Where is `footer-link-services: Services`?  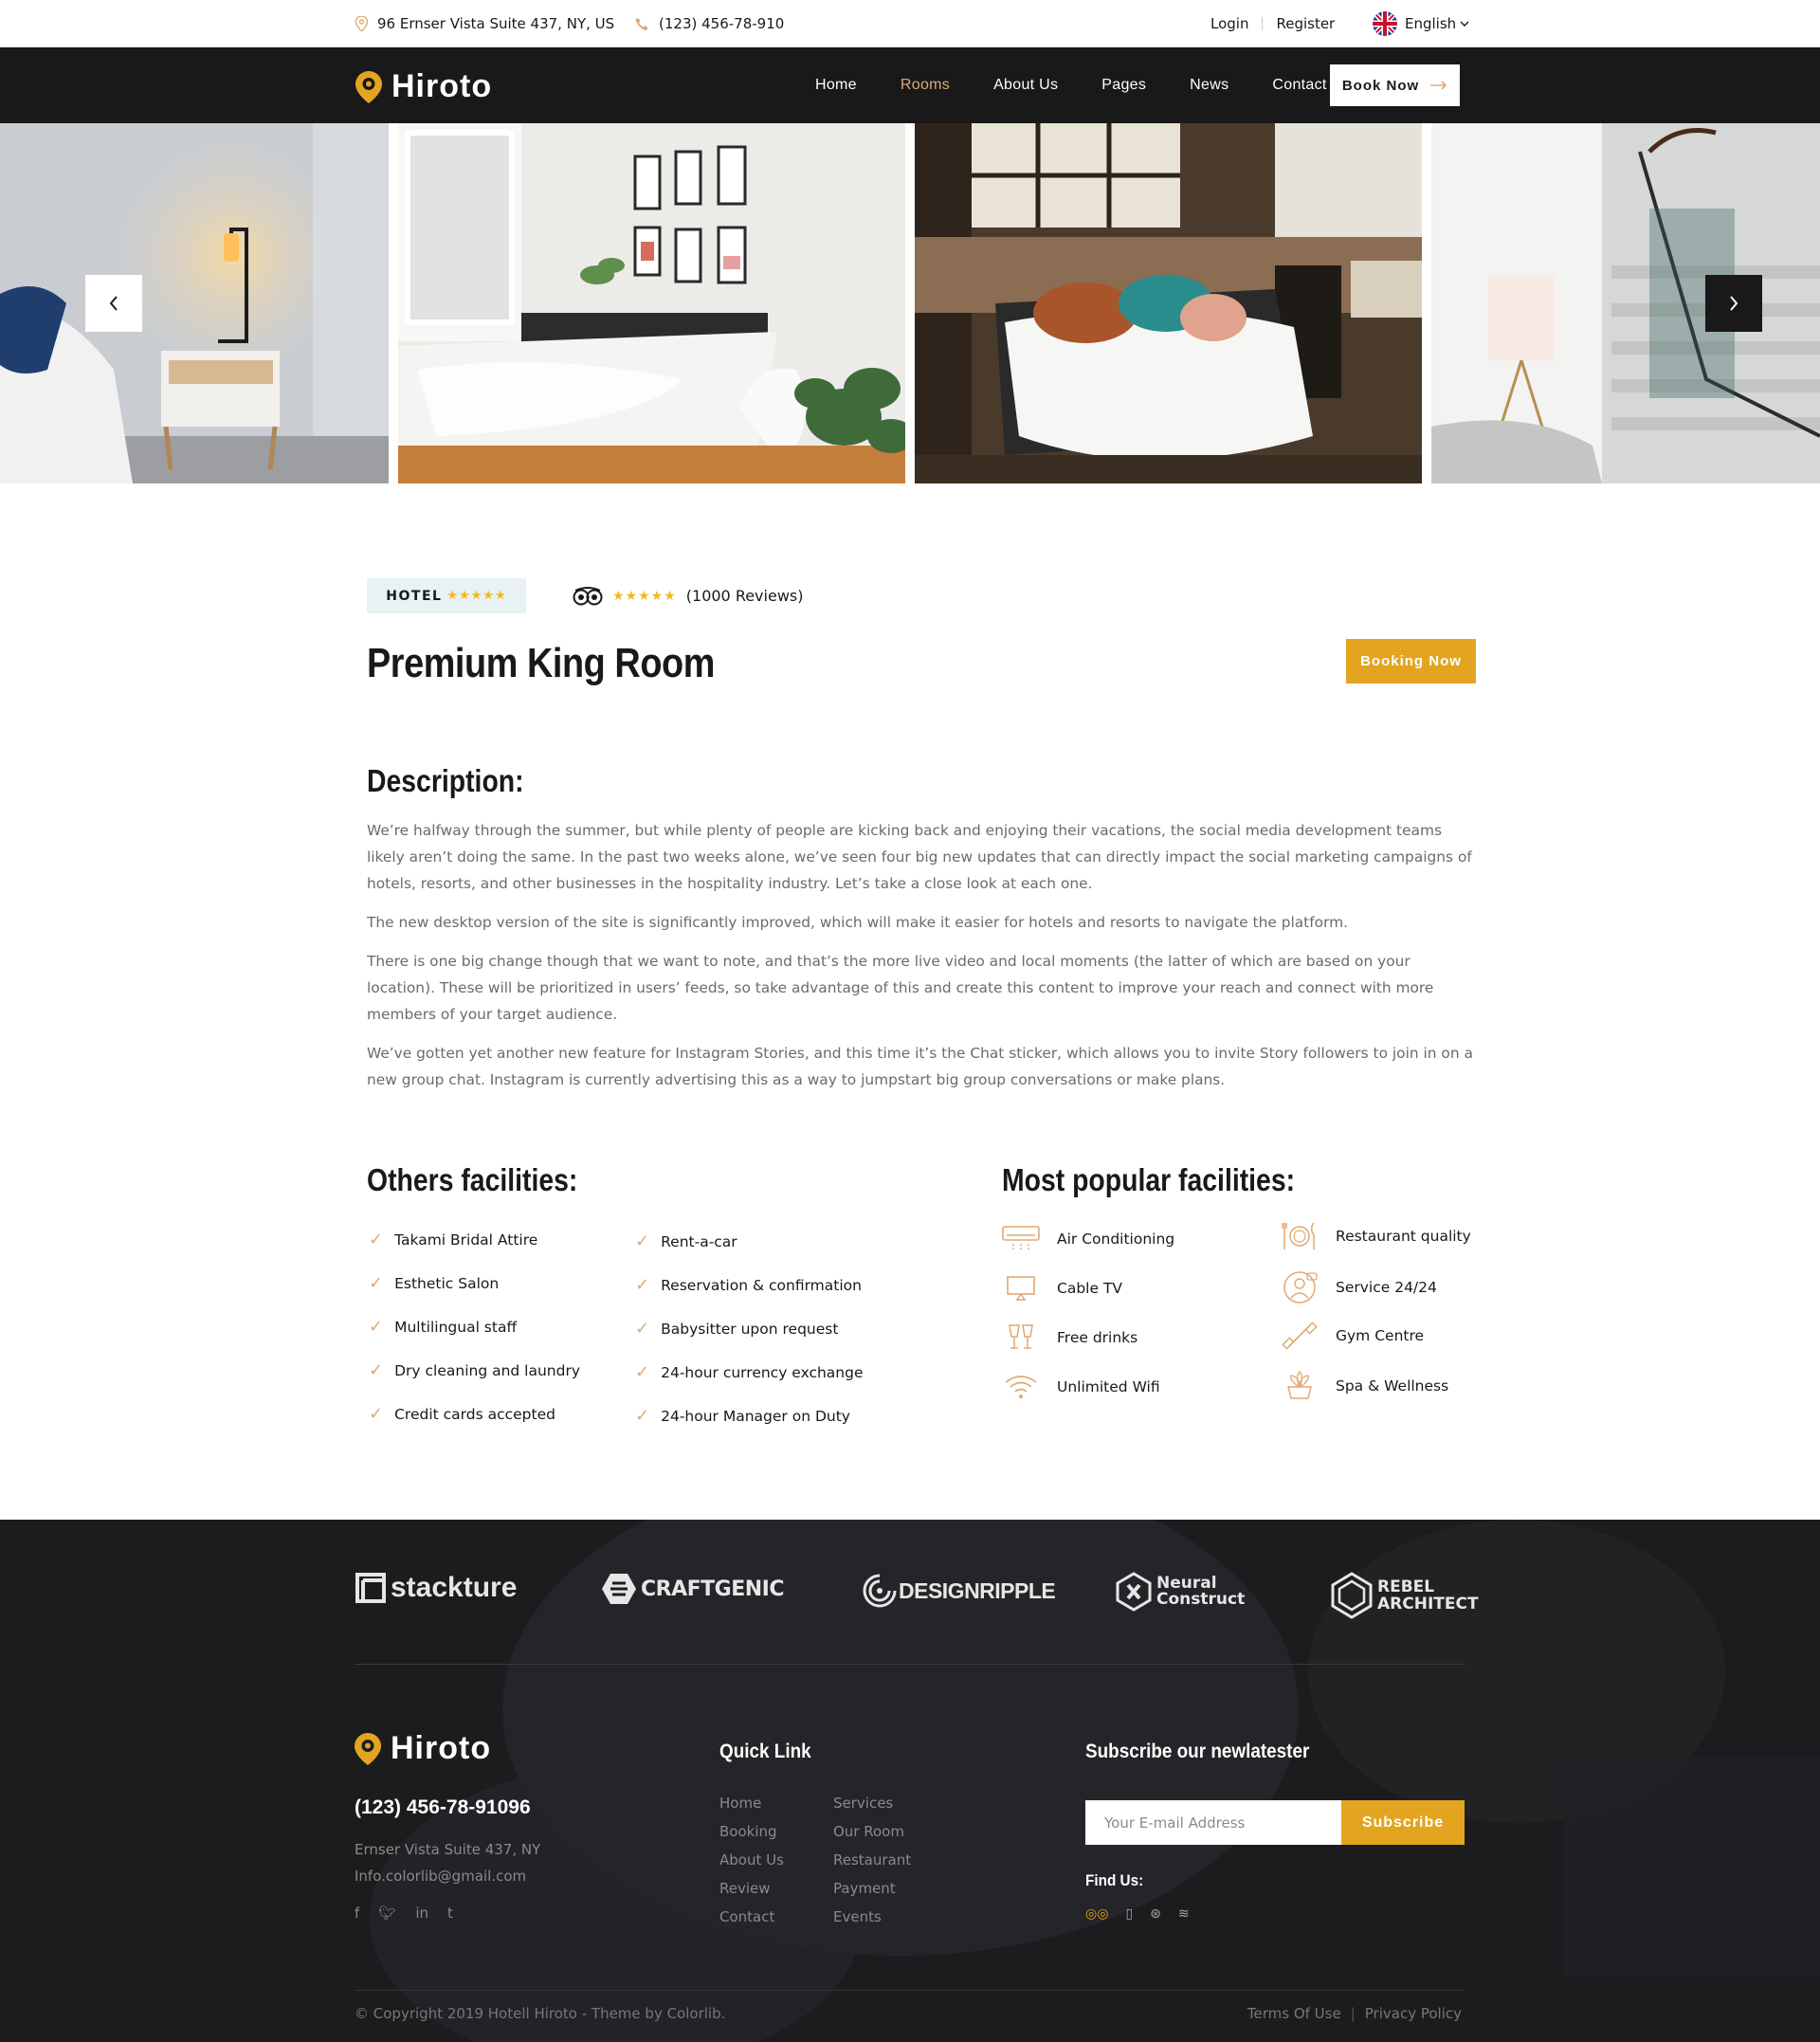 footer-link-services: Services is located at coordinates (872, 1803).